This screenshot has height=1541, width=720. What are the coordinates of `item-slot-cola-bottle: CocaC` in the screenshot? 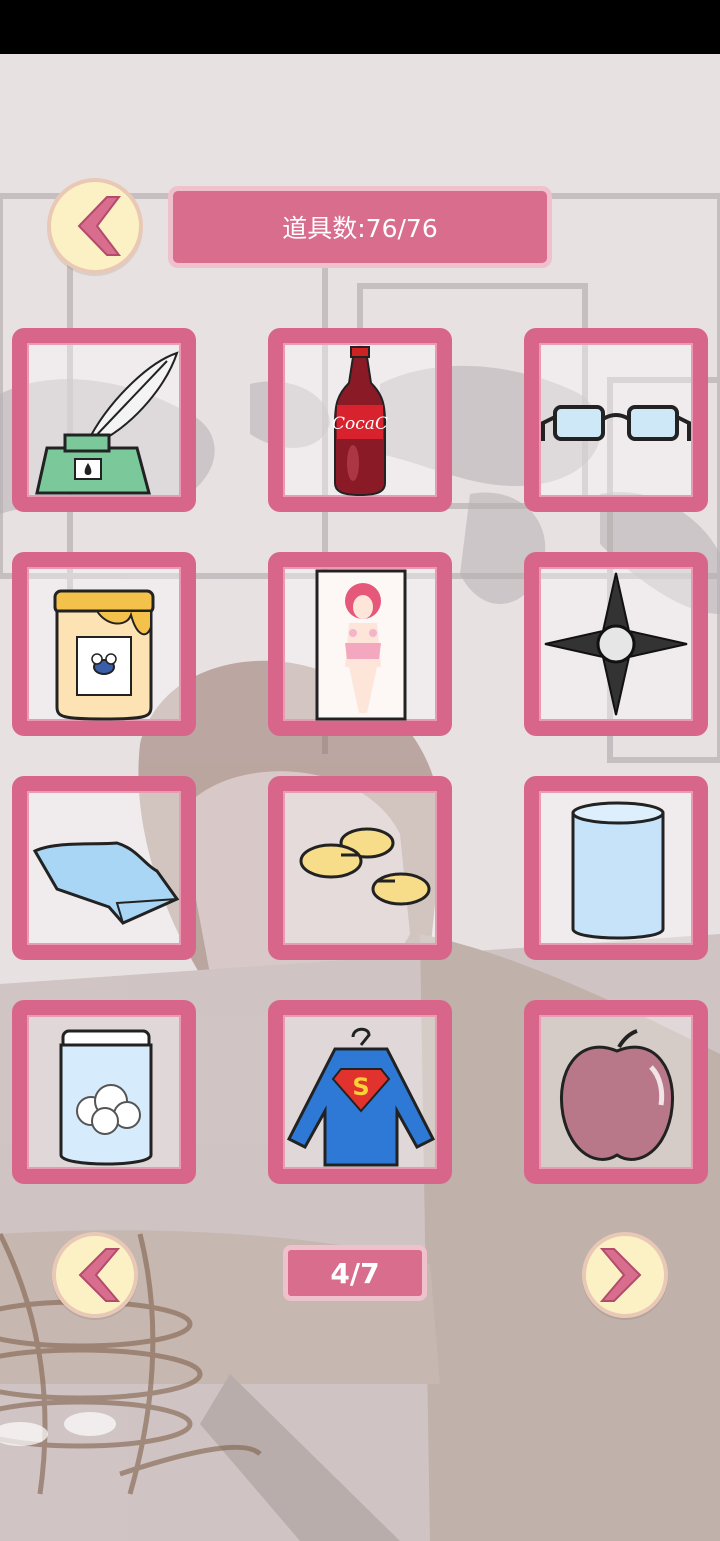 It's located at (360, 420).